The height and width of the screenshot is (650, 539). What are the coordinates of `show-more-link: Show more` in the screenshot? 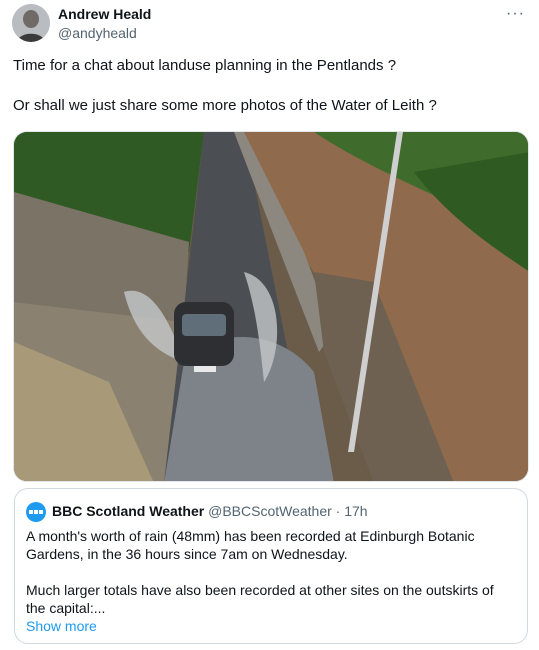 It's located at (61, 626).